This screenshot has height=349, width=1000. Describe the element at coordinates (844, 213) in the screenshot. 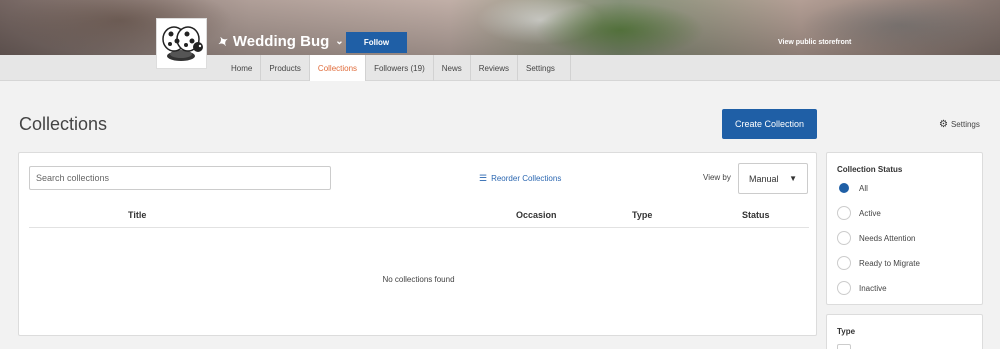

I see `radio-active` at that location.